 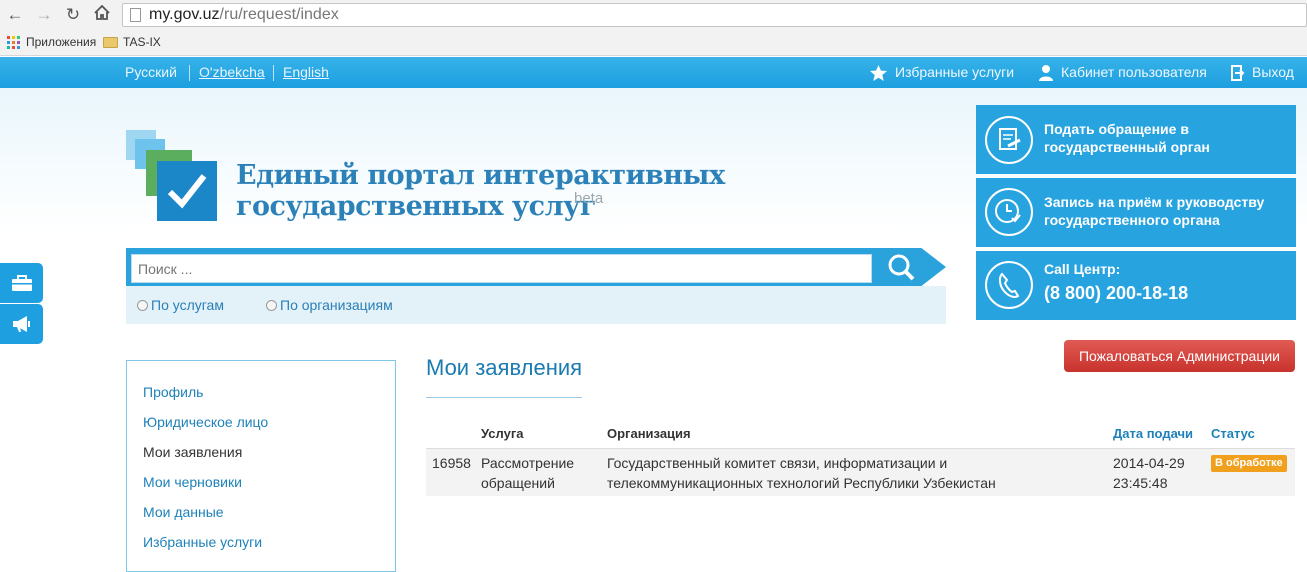 I want to click on favorites-link: Избранные услуги, so click(x=941, y=72).